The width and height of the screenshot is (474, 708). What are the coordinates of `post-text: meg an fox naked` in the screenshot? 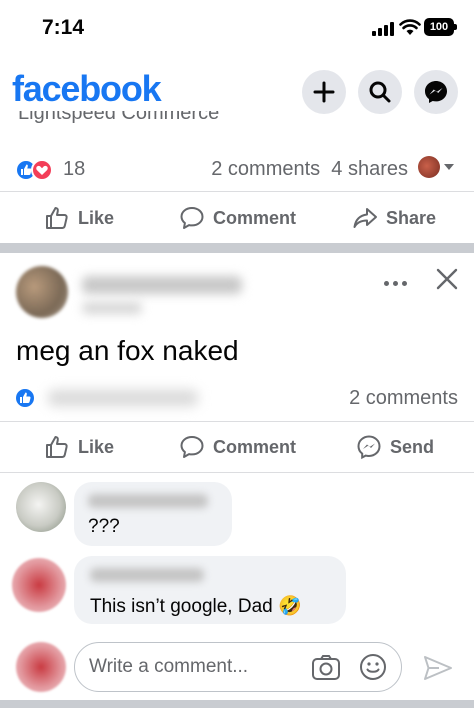 It's located at (127, 350).